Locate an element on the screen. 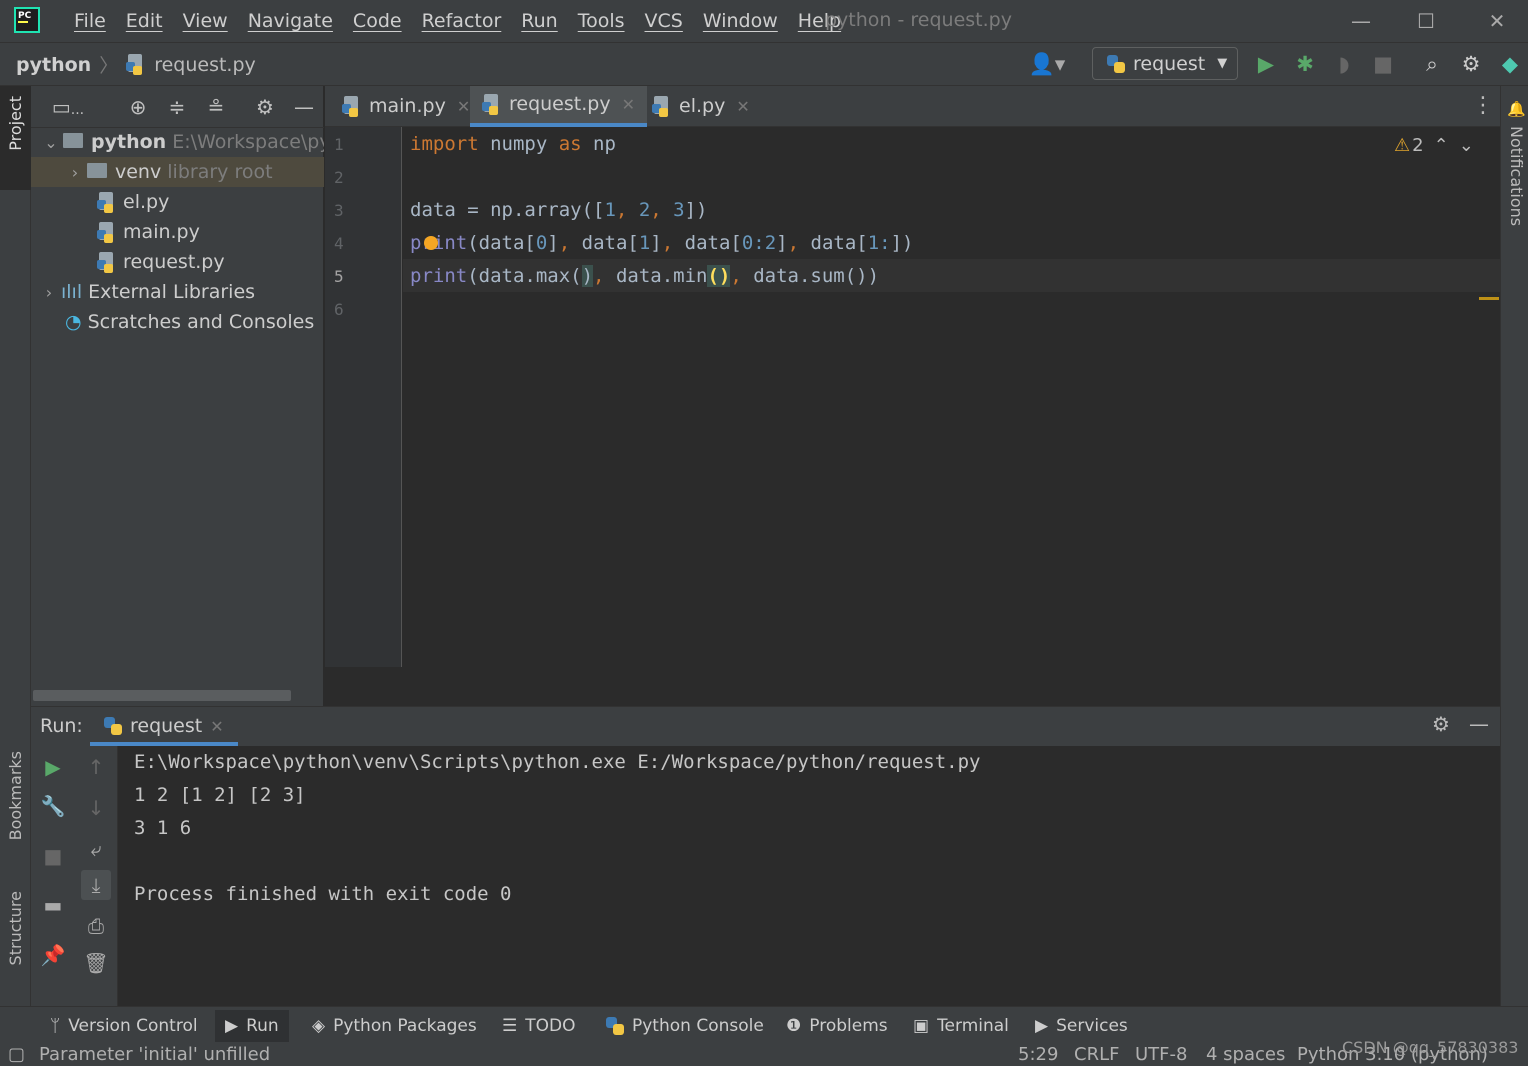  horizontal-scrollbar is located at coordinates (162, 695).